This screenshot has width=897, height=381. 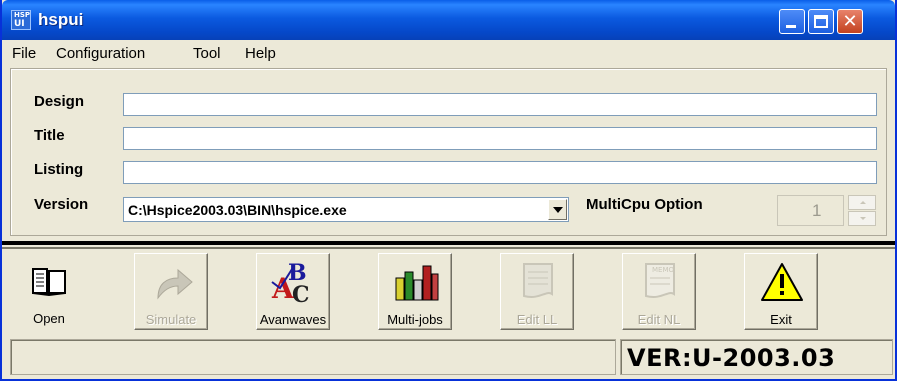 I want to click on listing-input, so click(x=500, y=172).